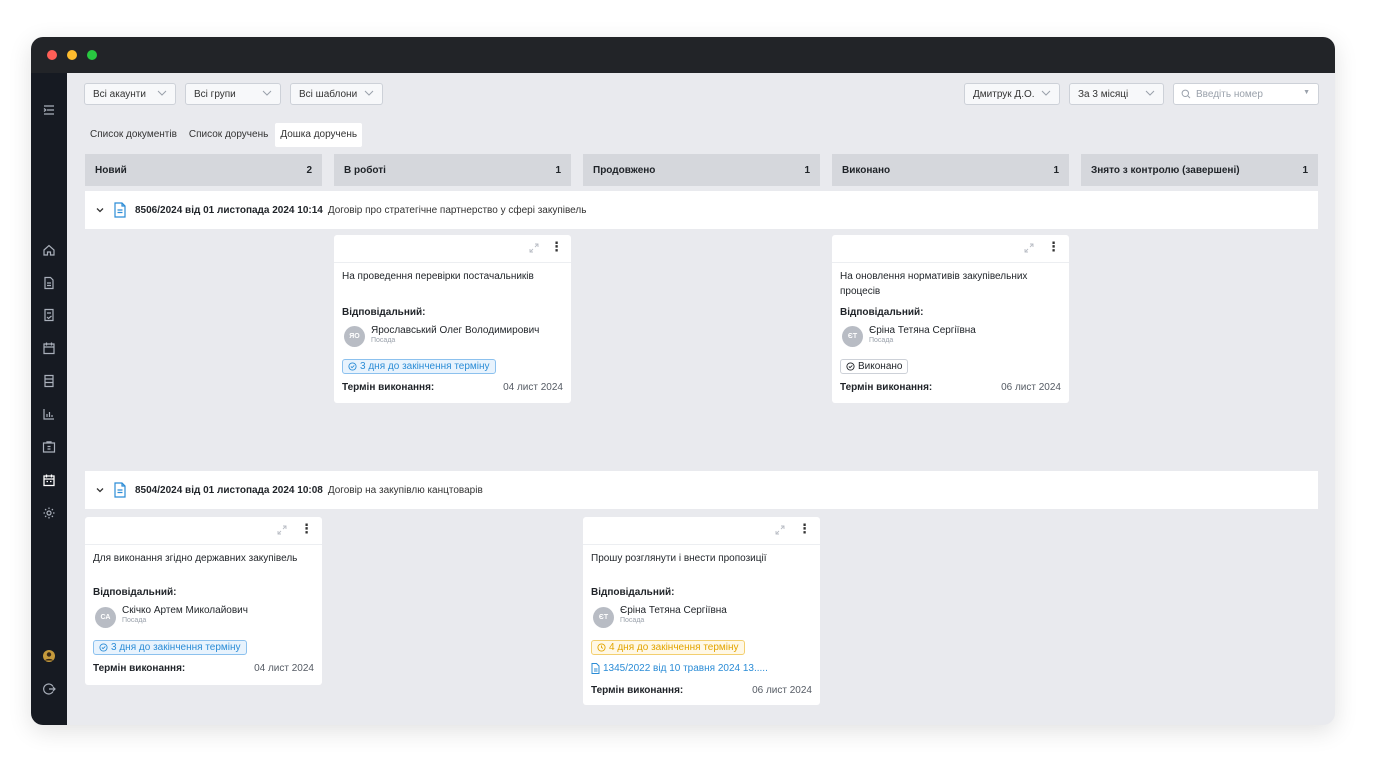  Describe the element at coordinates (72, 55) in the screenshot. I see `minimize-window-button` at that location.